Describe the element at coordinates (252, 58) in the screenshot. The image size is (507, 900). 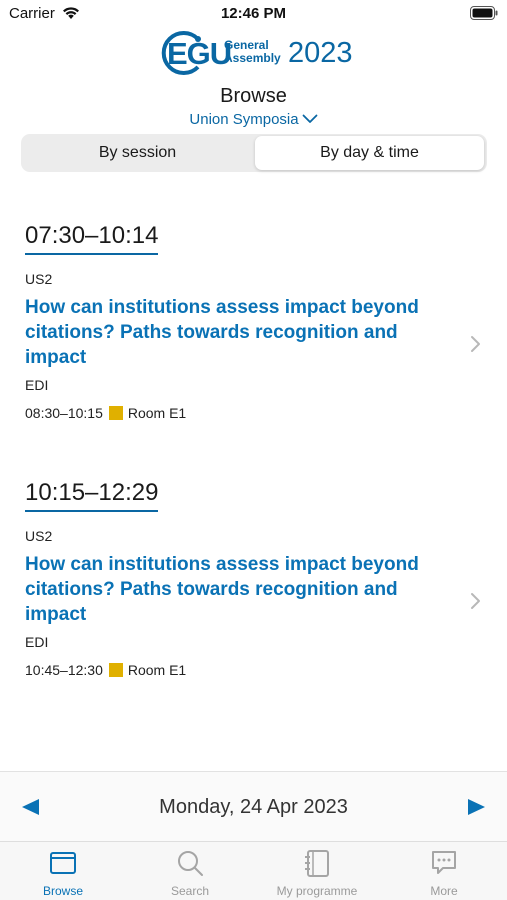
I see `logo-line2: Assembly` at that location.